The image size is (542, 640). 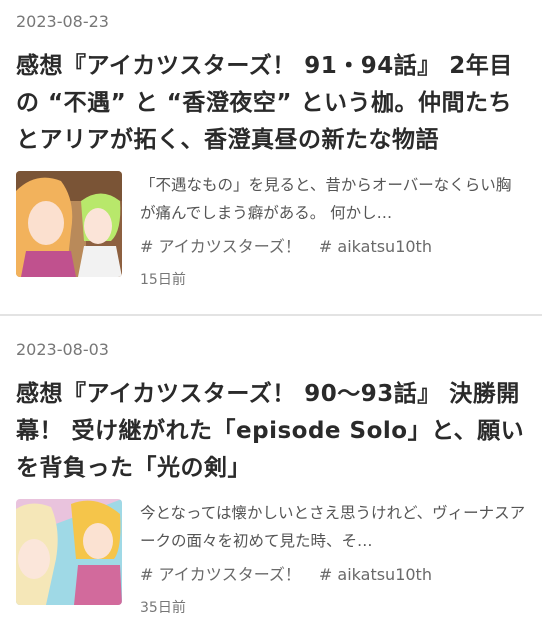 I want to click on post-date: 2023-08-23, so click(x=62, y=21).